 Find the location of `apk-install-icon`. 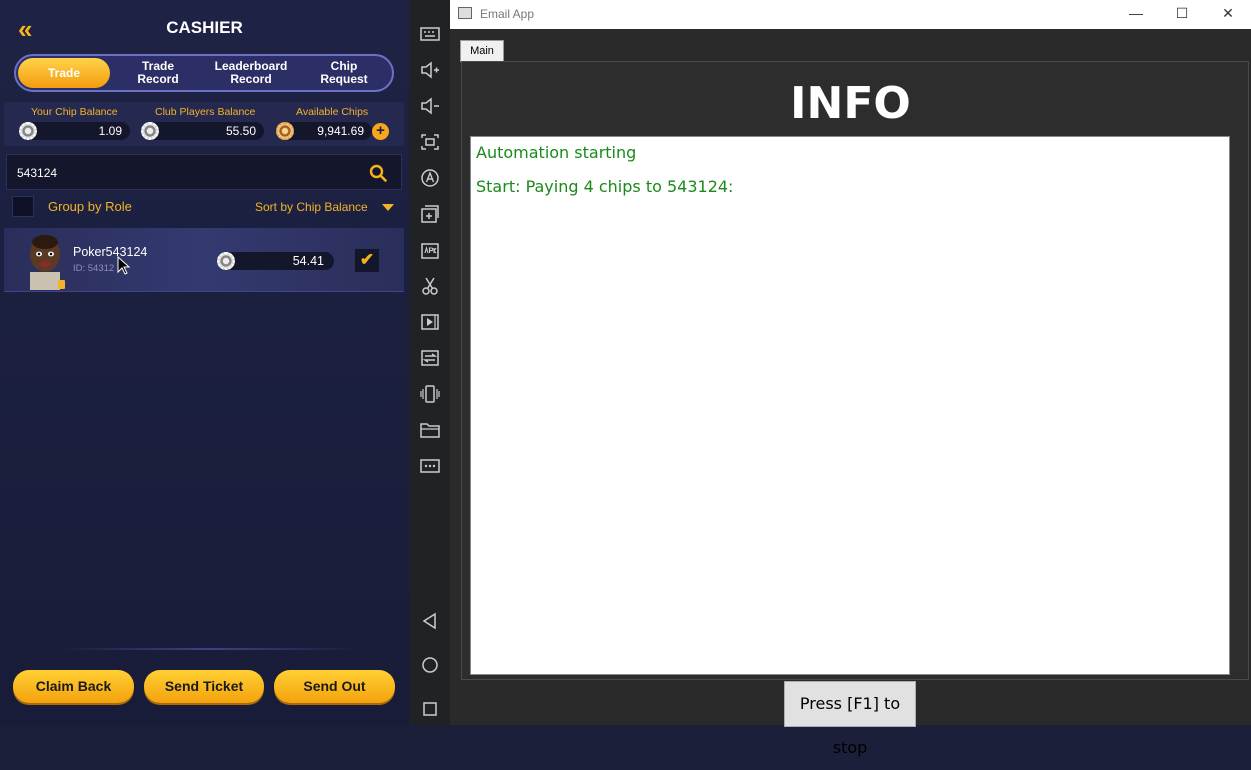

apk-install-icon is located at coordinates (430, 250).